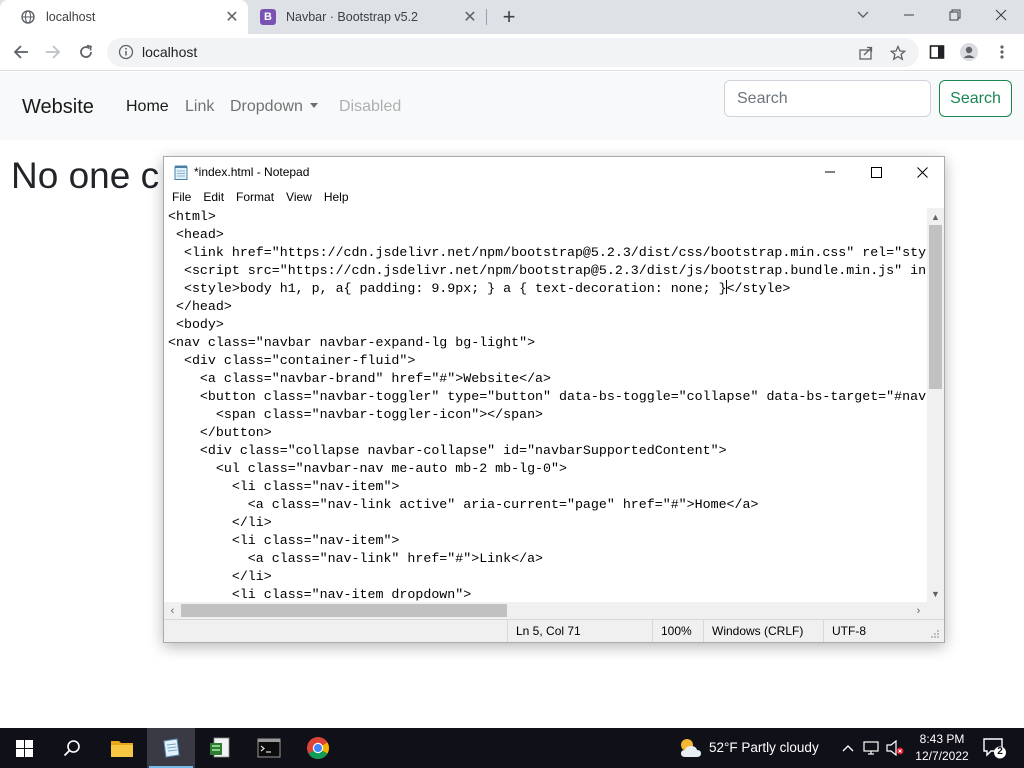 The height and width of the screenshot is (768, 1024). What do you see at coordinates (935, 405) in the screenshot?
I see `vertical-scrollbar: ▲ ▼` at bounding box center [935, 405].